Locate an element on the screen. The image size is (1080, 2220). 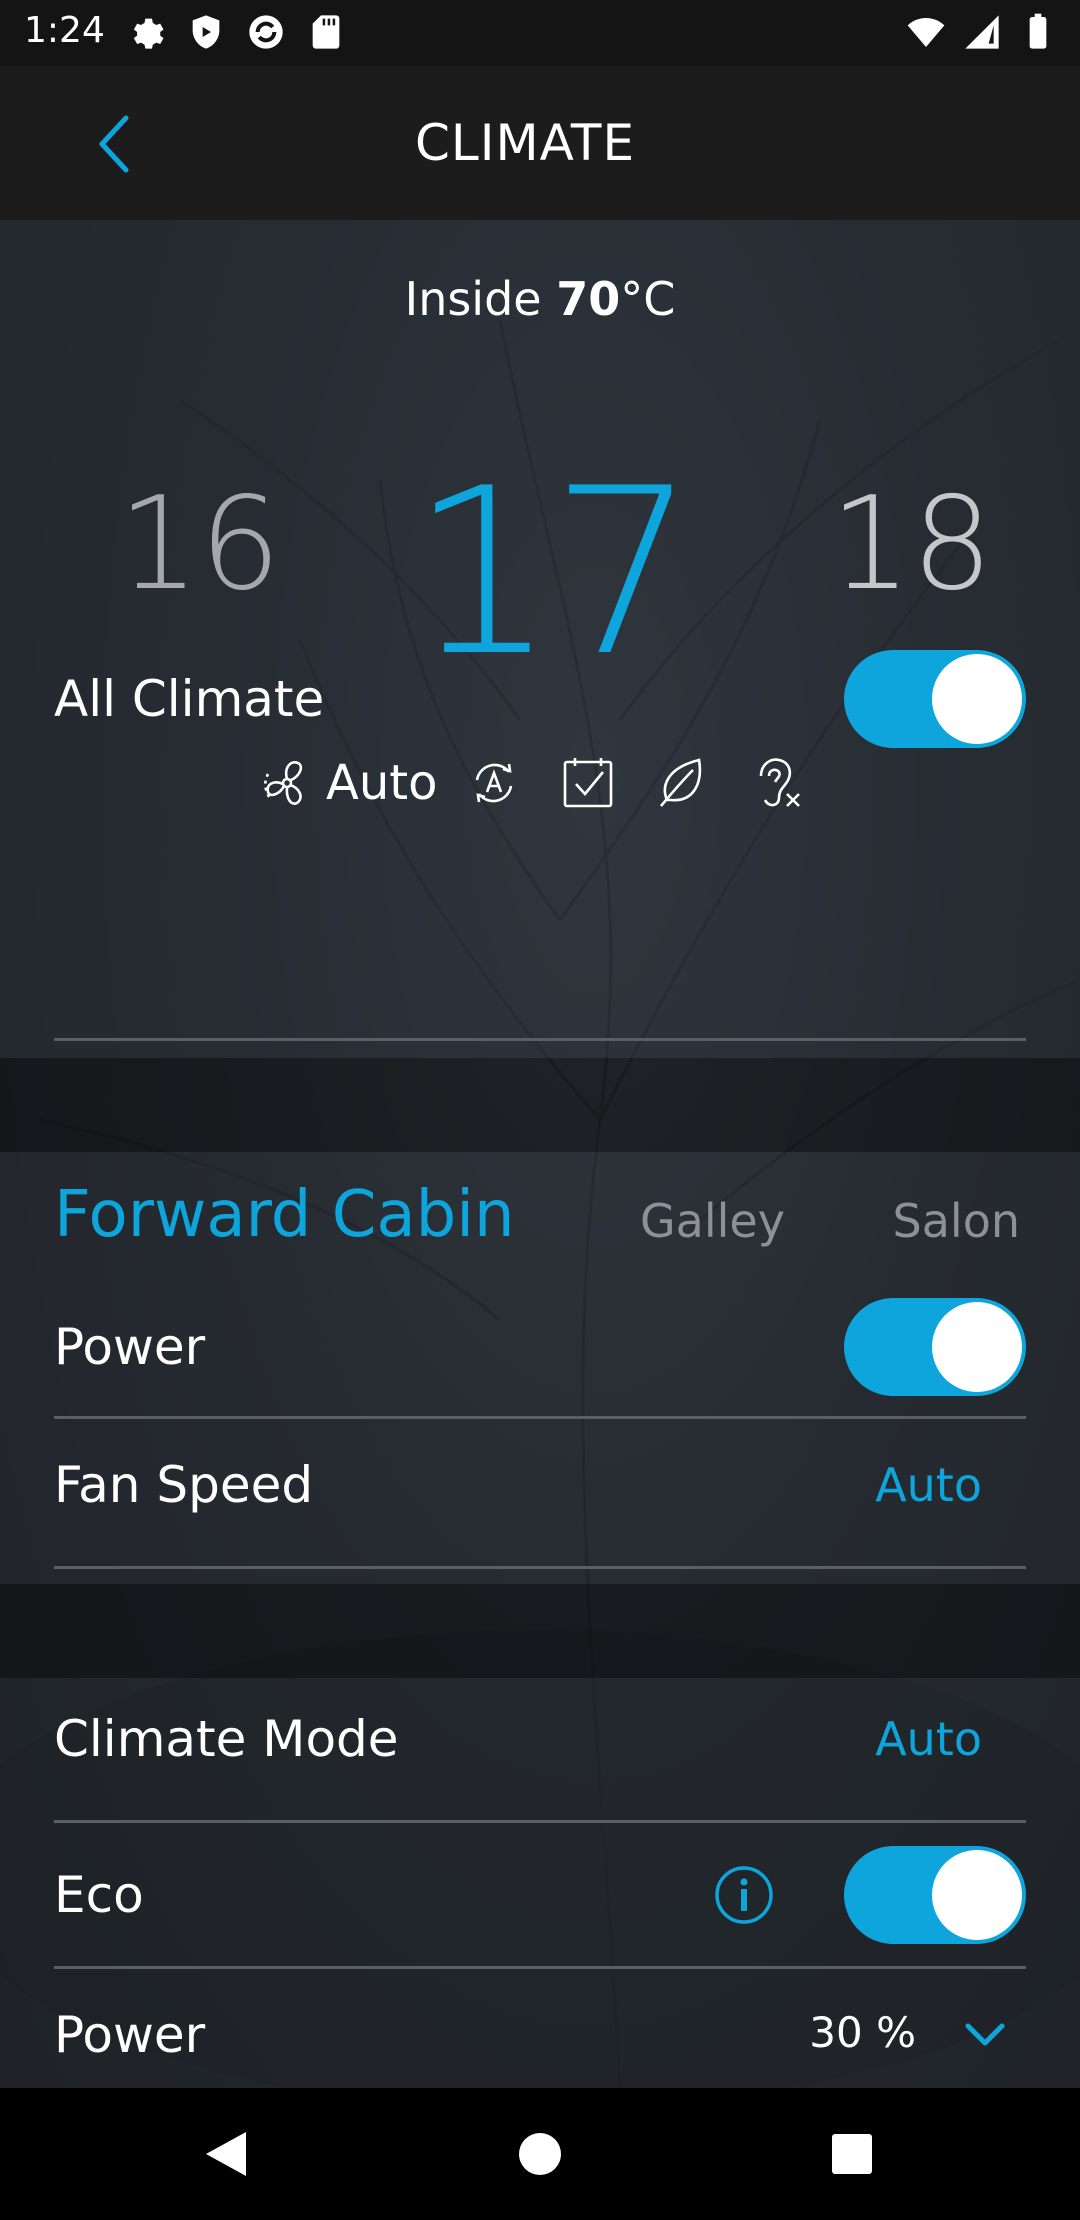
info-icon is located at coordinates (744, 1895).